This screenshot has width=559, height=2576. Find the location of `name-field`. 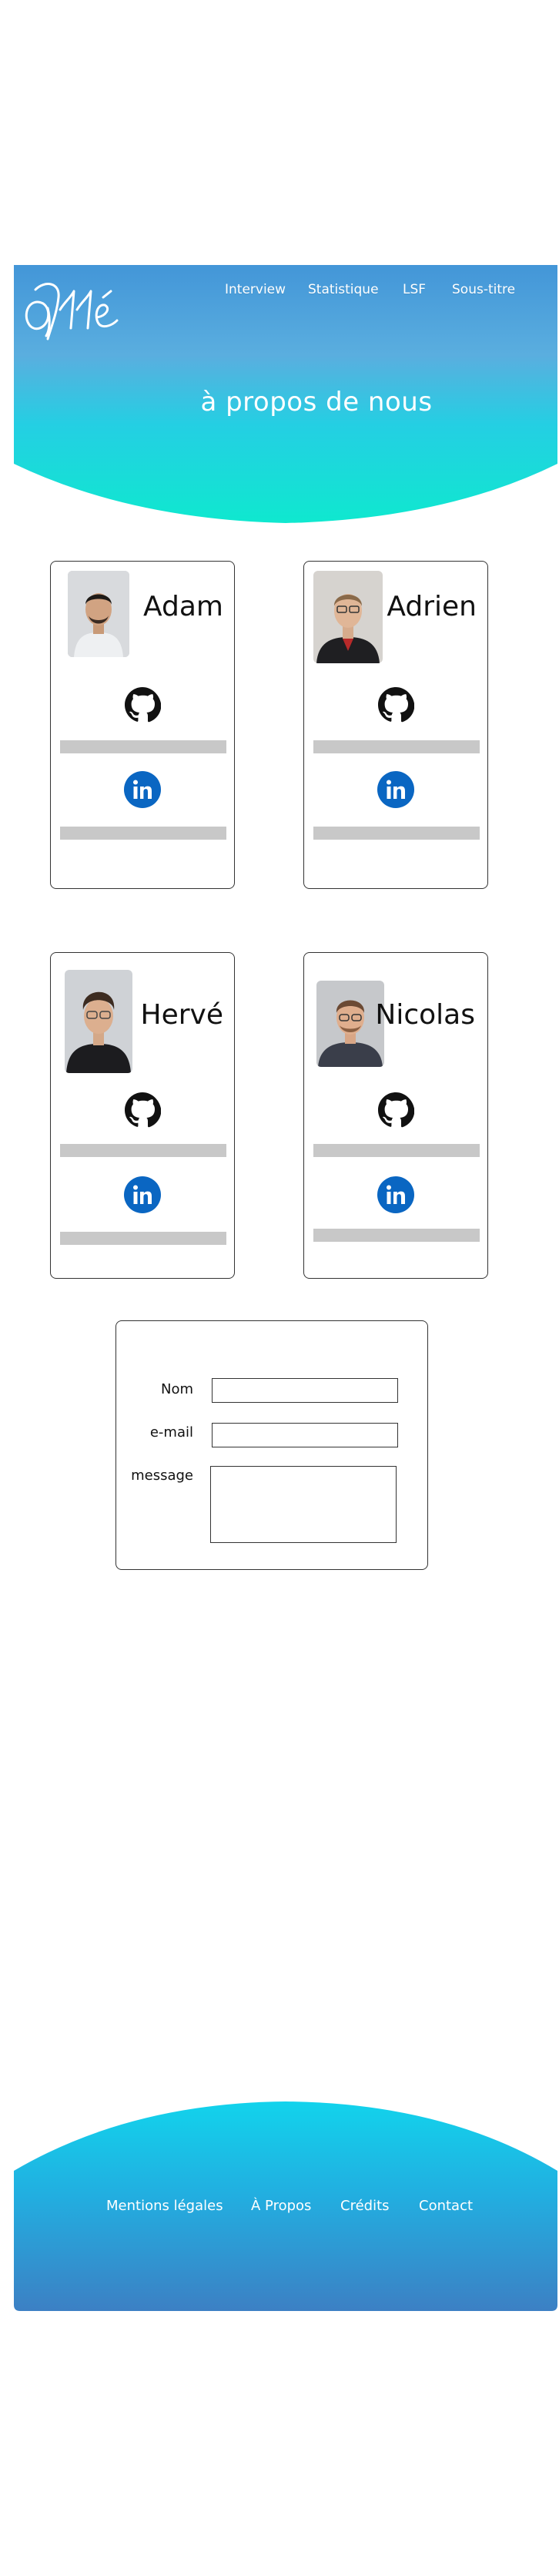

name-field is located at coordinates (305, 1390).